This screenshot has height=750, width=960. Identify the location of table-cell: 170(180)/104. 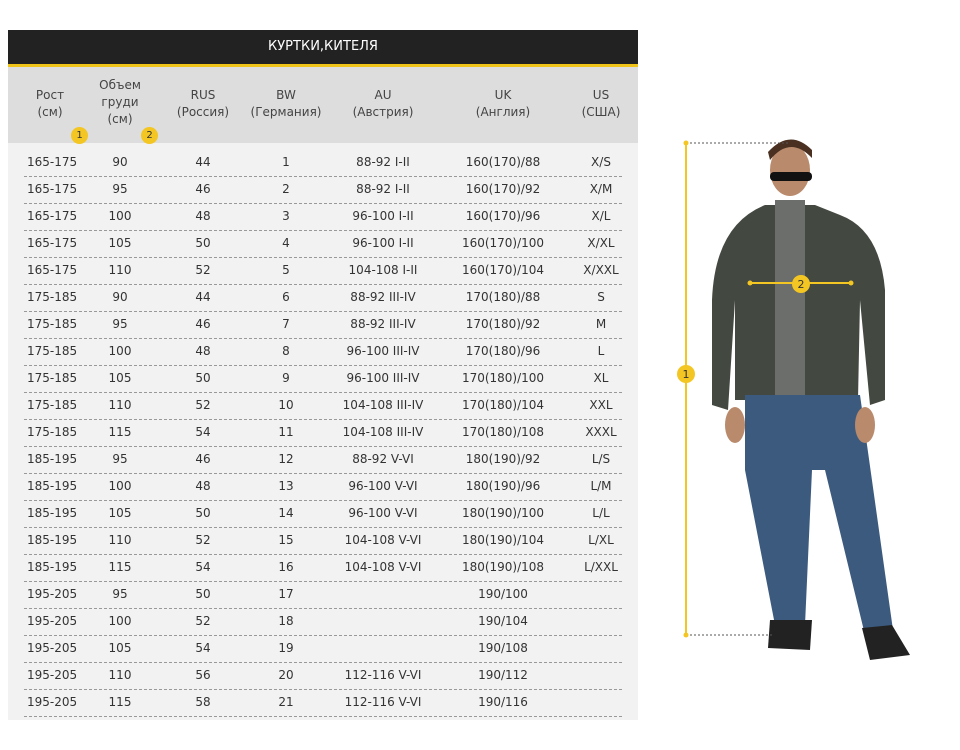
(503, 405).